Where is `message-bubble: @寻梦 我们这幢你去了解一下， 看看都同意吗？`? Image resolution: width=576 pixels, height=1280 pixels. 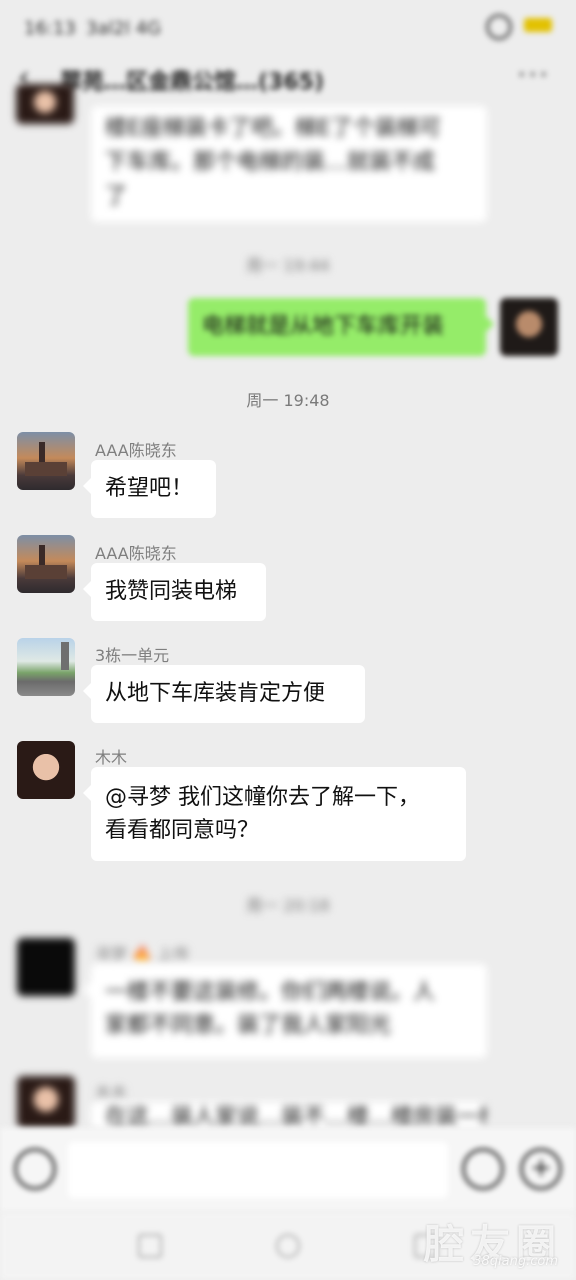
message-bubble: @寻梦 我们这幢你去了解一下， 看看都同意吗？ is located at coordinates (274, 814).